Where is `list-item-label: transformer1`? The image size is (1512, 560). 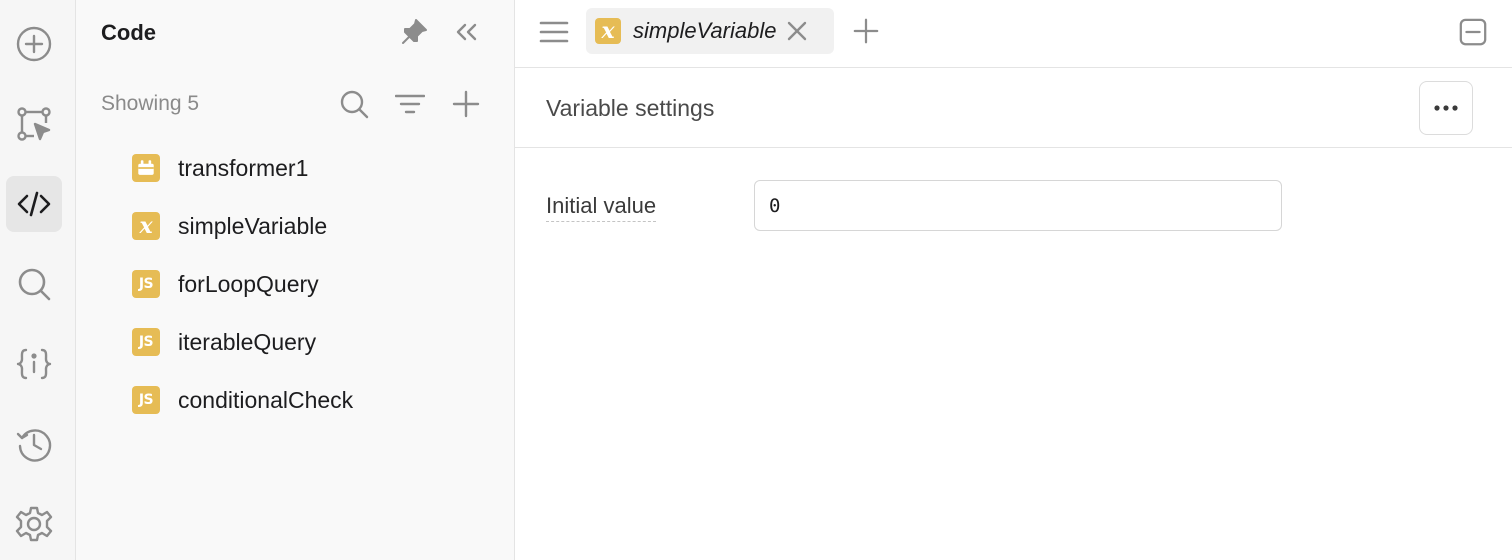 list-item-label: transformer1 is located at coordinates (243, 167).